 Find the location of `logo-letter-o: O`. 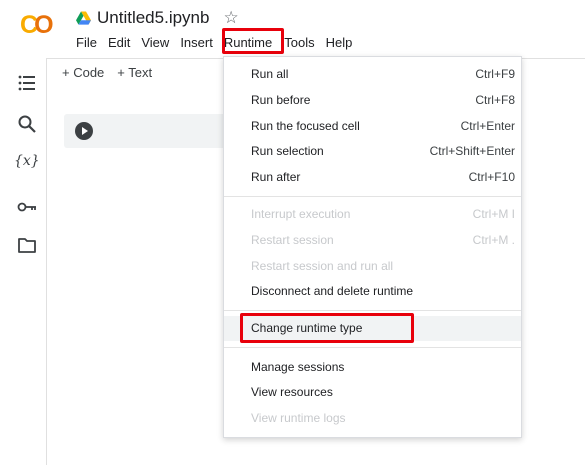

logo-letter-o: O is located at coordinates (44, 25).